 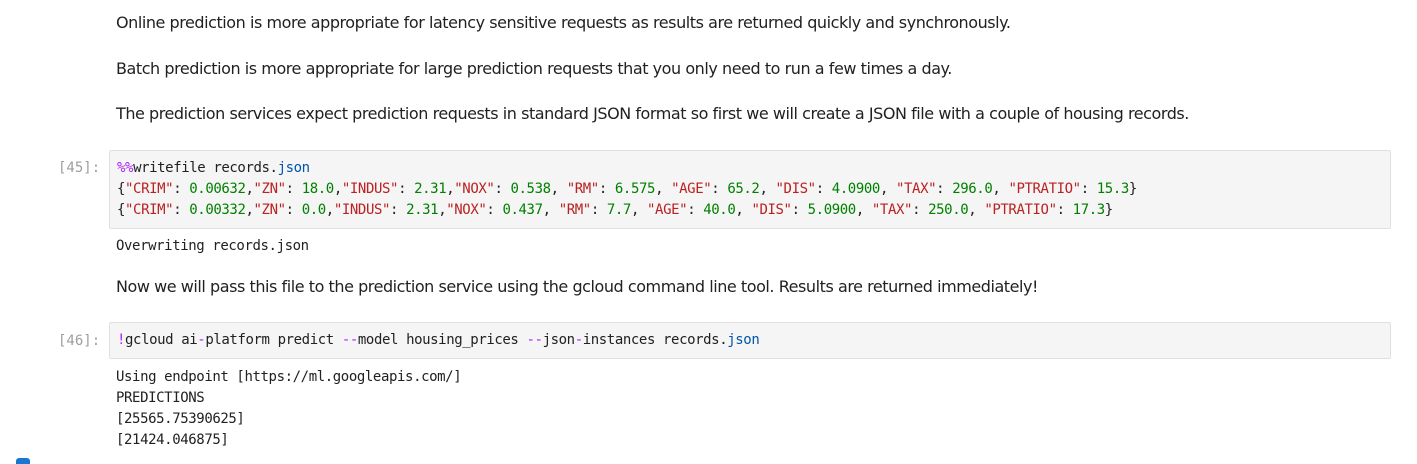 I want to click on dis-value: 4.0900, so click(x=856, y=189).